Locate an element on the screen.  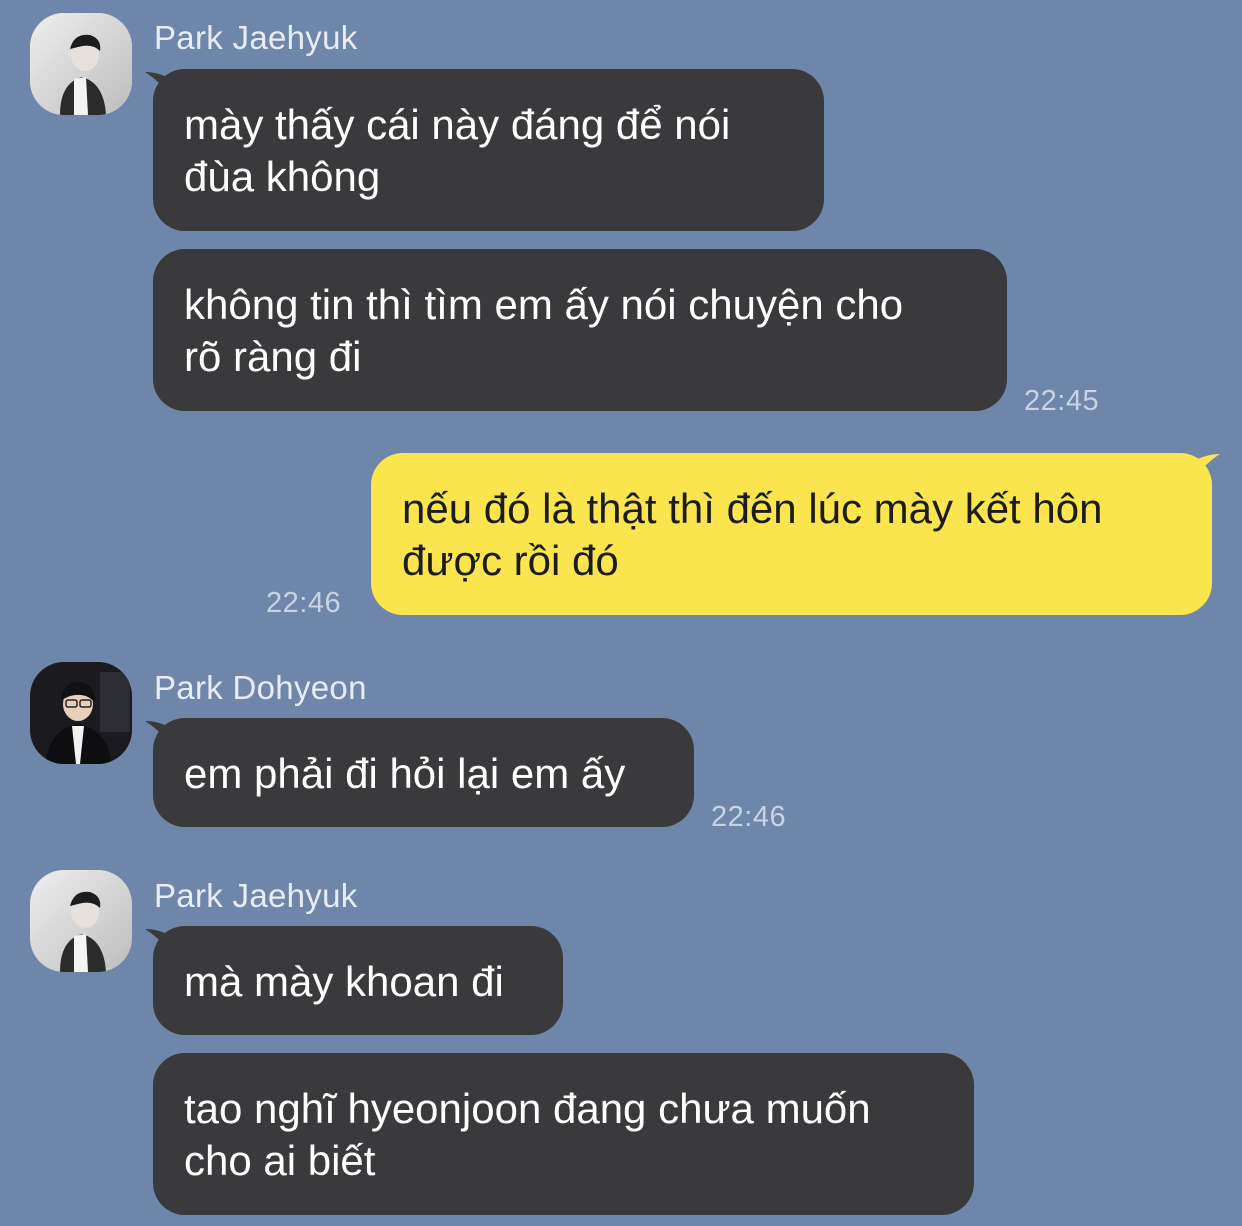
message-text: rõ ràng đi is located at coordinates (273, 356).